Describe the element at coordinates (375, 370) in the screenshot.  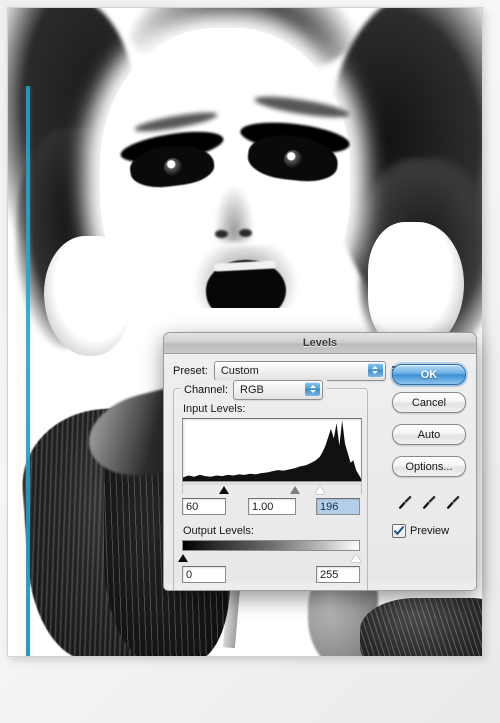
I see `preset-stepper-arrows-icon` at that location.